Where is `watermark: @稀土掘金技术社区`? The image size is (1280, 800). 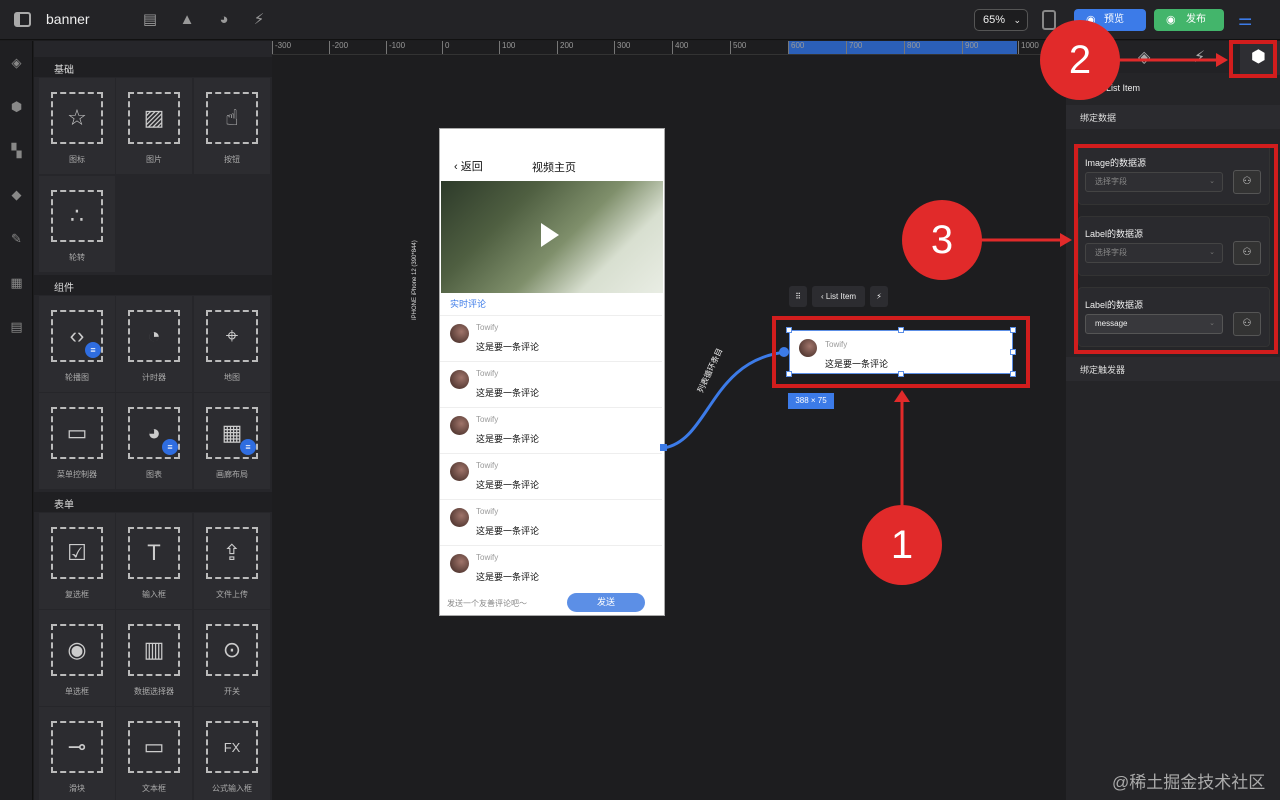
watermark: @稀土掘金技术社区 is located at coordinates (1189, 782).